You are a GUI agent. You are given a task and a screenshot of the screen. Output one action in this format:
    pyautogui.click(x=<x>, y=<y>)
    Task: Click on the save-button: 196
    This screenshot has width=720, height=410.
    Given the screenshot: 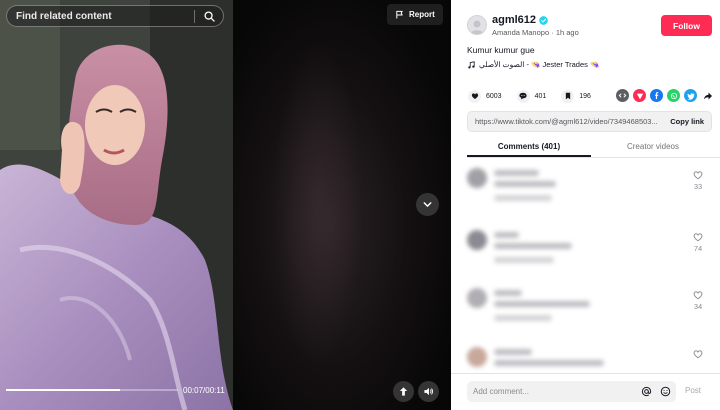 What is the action you would take?
    pyautogui.click(x=576, y=96)
    